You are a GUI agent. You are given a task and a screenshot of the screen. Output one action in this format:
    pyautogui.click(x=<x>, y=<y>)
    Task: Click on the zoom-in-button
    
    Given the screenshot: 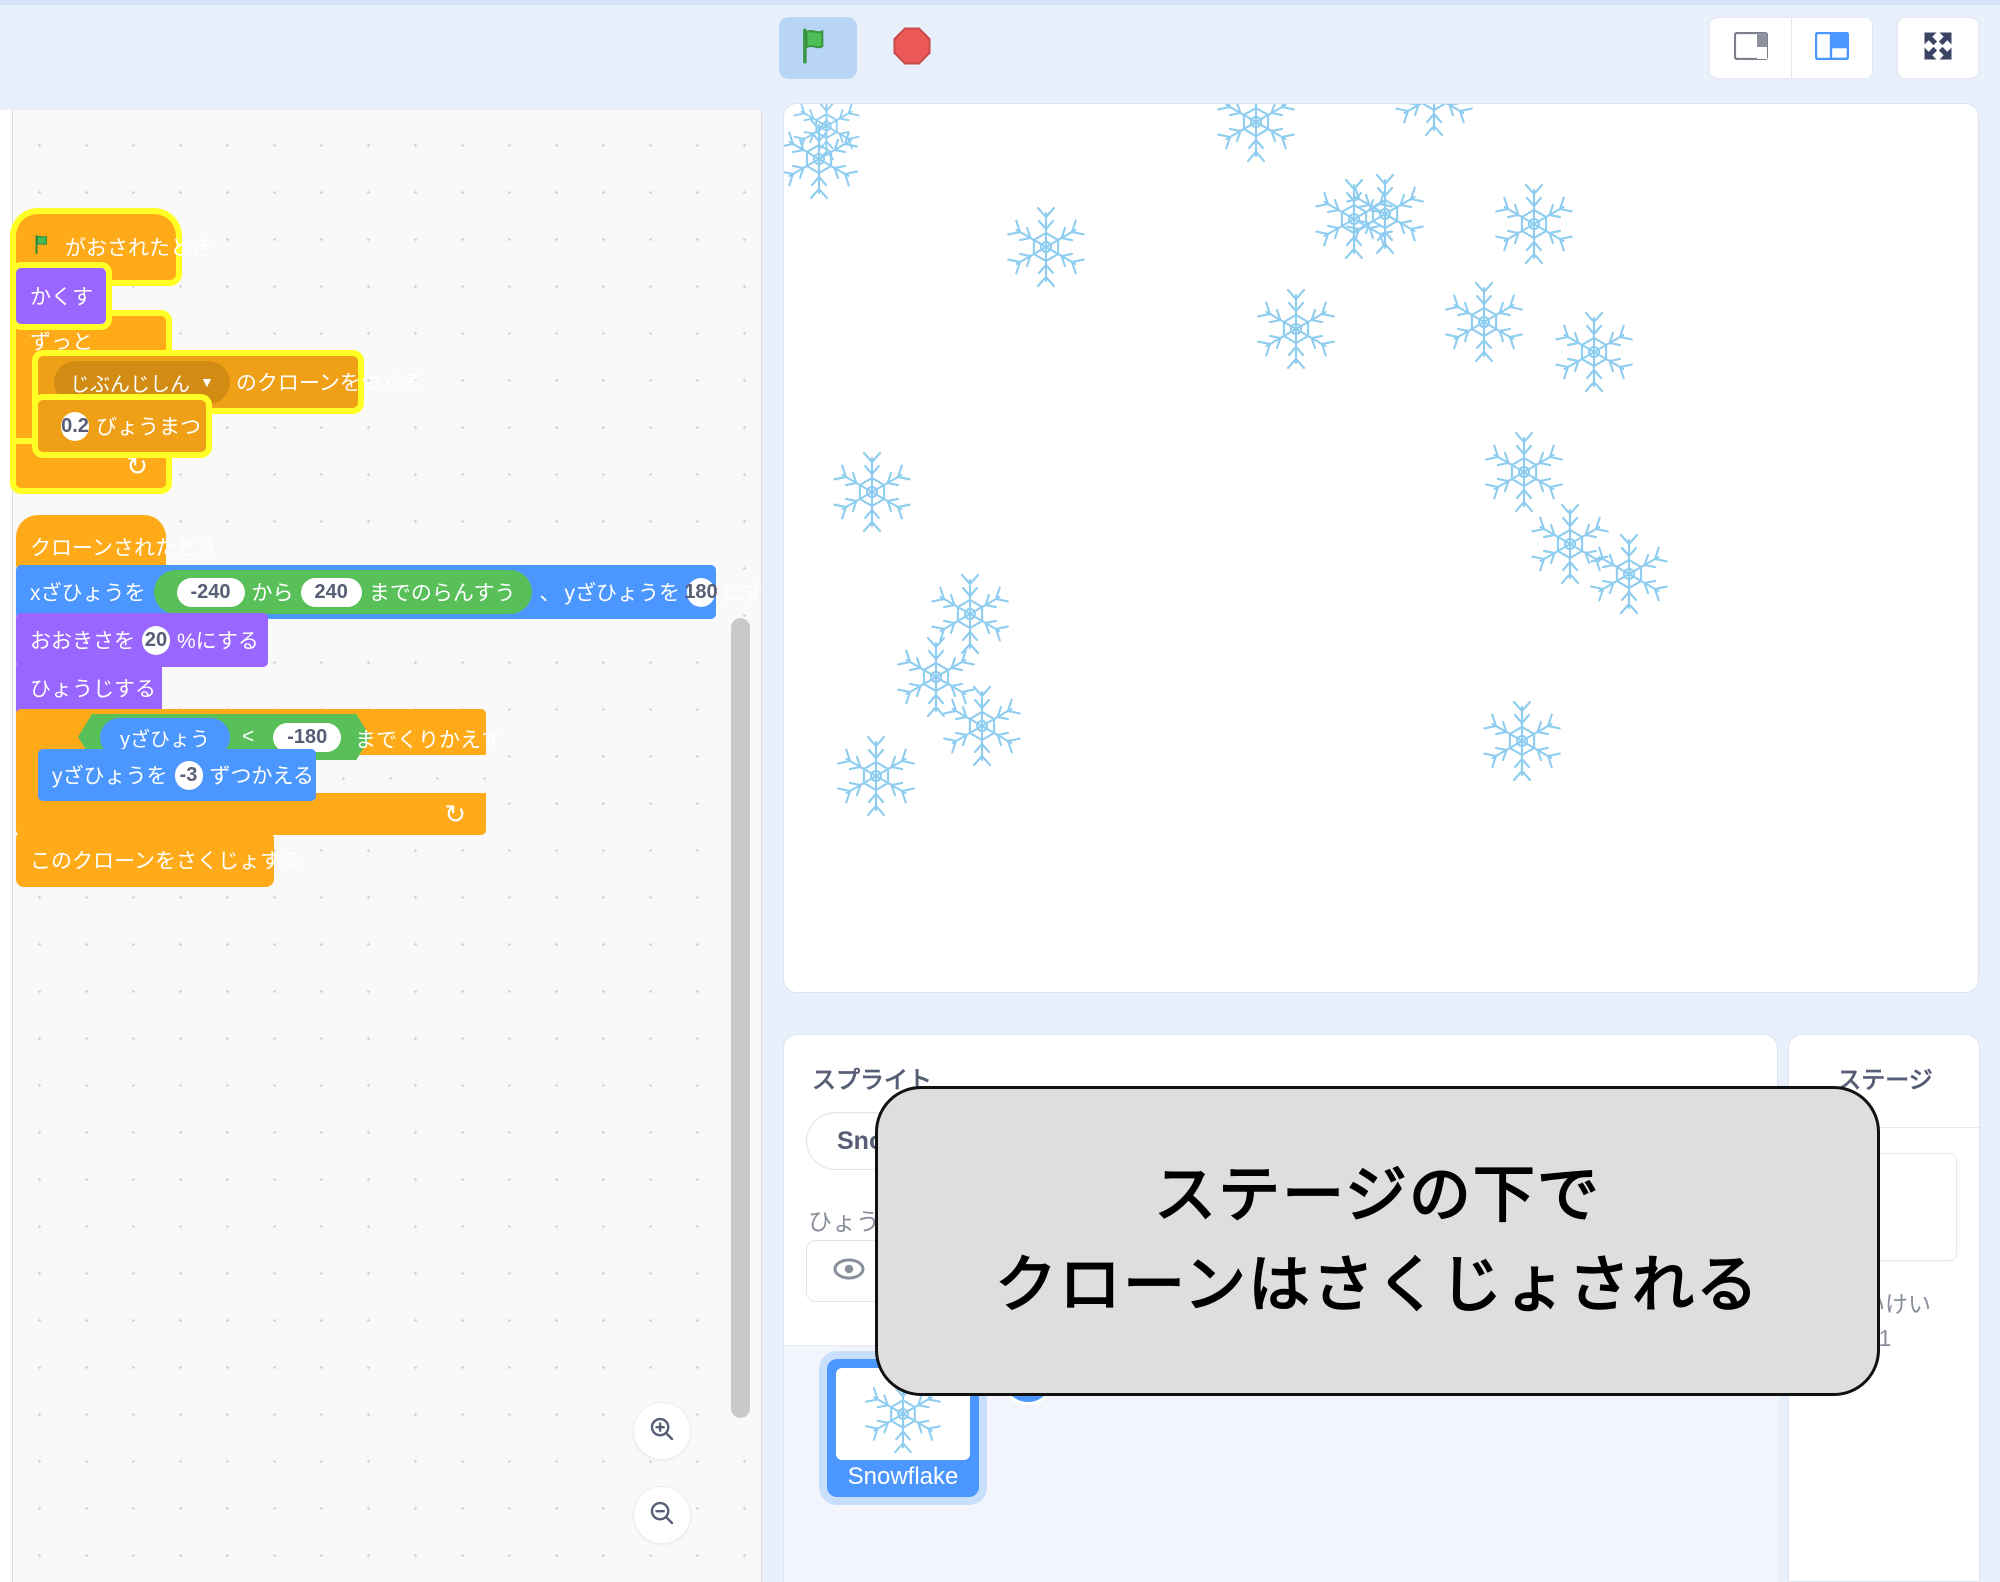 What is the action you would take?
    pyautogui.click(x=662, y=1431)
    